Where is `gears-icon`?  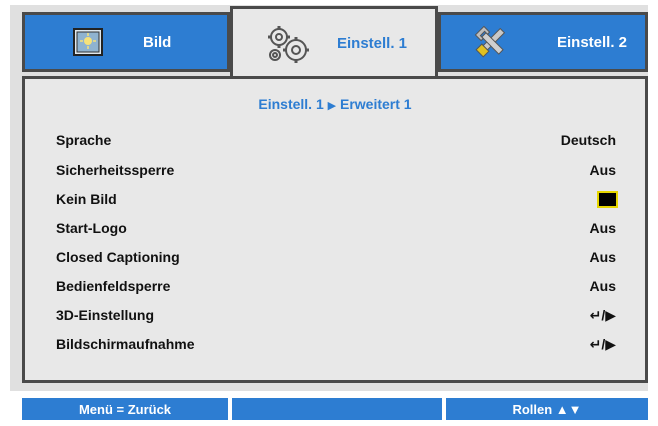
gears-icon is located at coordinates (288, 44).